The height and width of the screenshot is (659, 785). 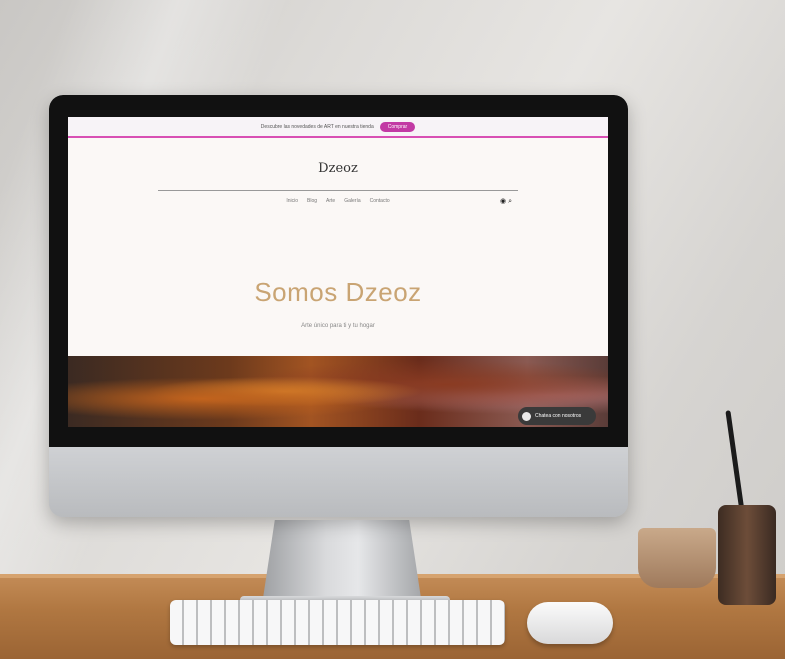 I want to click on mouse, so click(x=570, y=623).